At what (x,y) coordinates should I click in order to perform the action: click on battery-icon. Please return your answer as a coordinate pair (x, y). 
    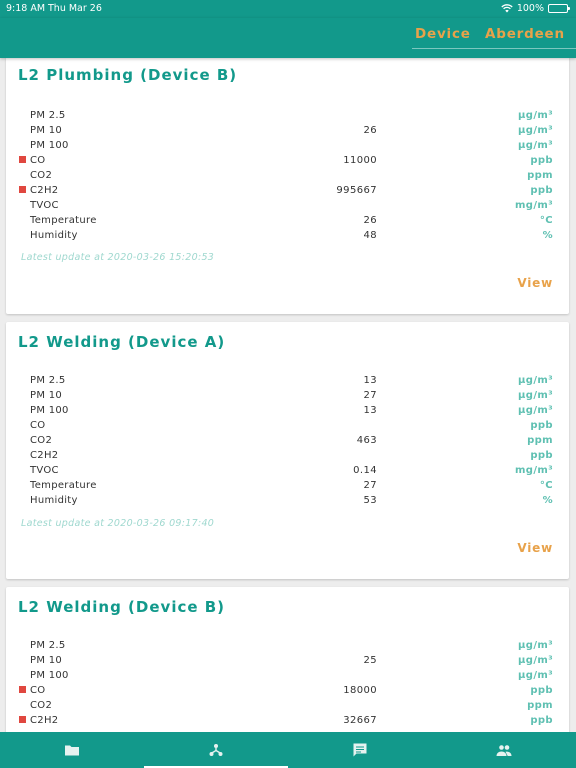
    Looking at the image, I should click on (559, 8).